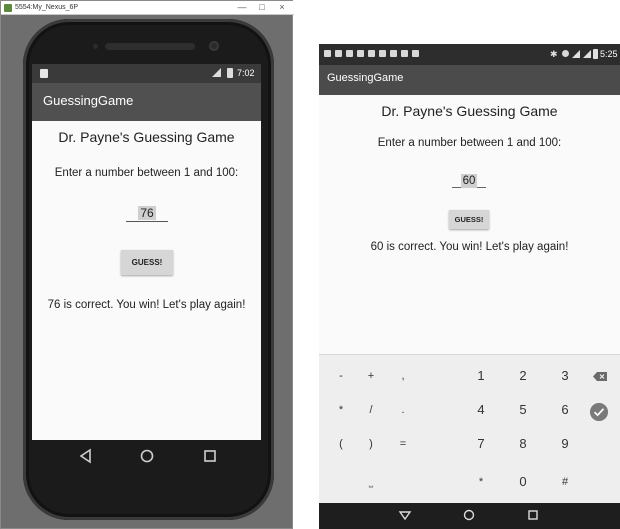 Image resolution: width=620 pixels, height=529 pixels. Describe the element at coordinates (282, 7) in the screenshot. I see `close-window-button: ×` at that location.